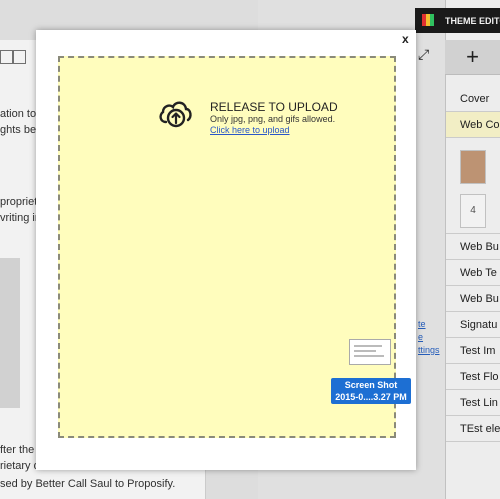  Describe the element at coordinates (175, 114) in the screenshot. I see `upload-cloud-icon` at that location.